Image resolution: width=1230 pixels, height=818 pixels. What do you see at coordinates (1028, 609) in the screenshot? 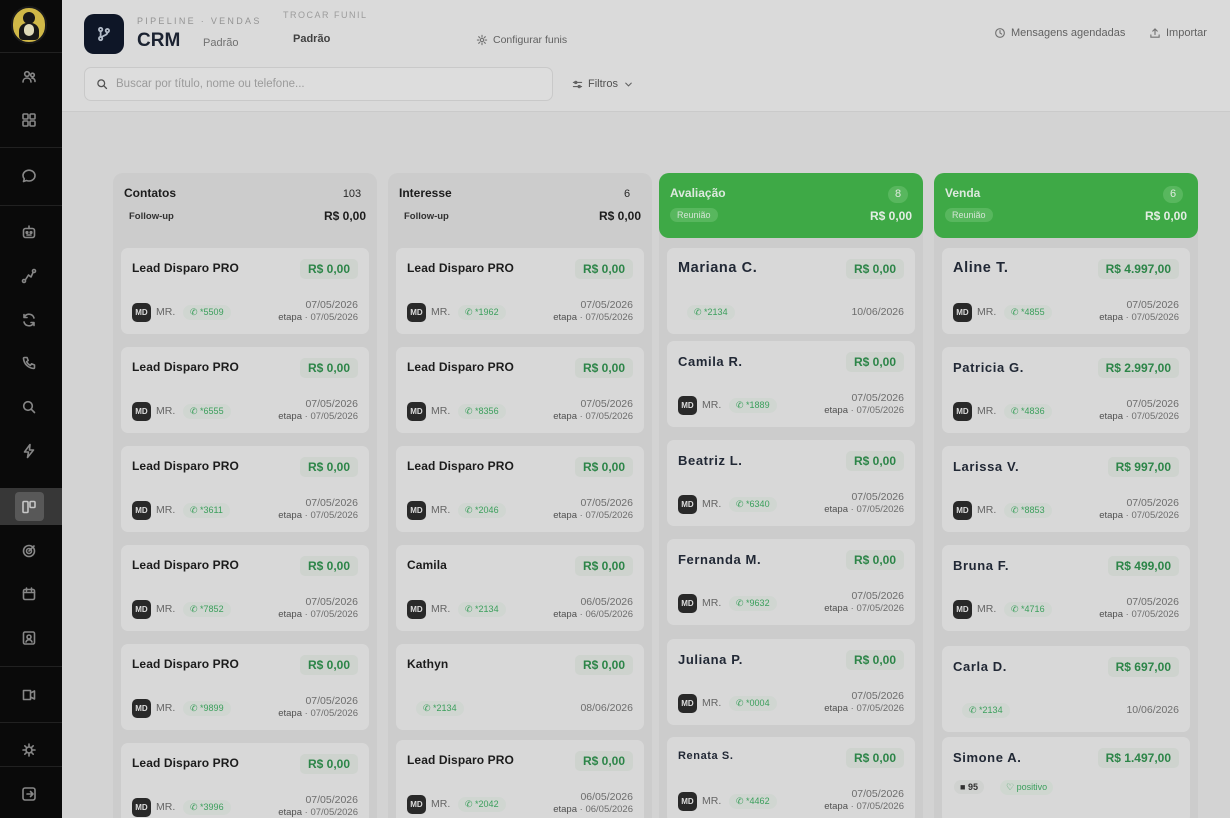
I see `phone-tag: ✆ *4716` at bounding box center [1028, 609].